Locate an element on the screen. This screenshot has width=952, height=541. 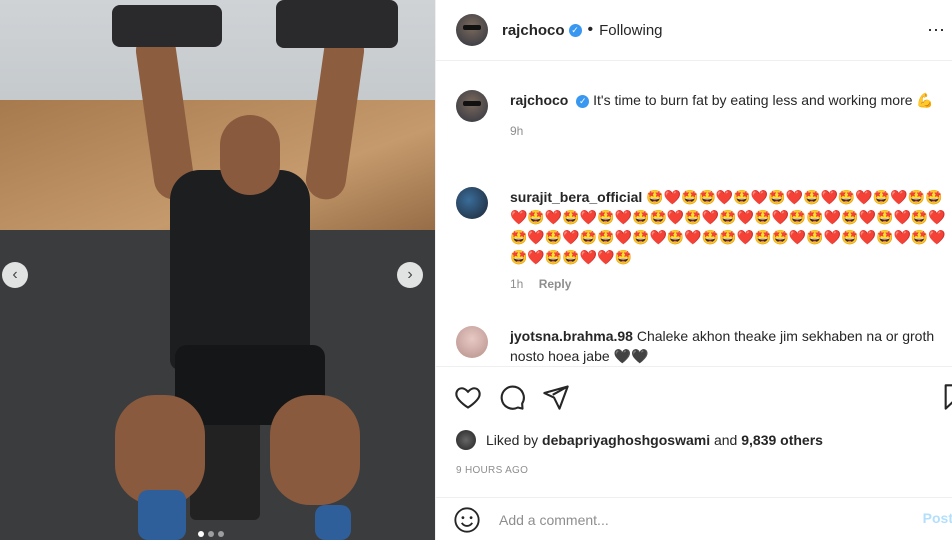
more-icon: ⋯ is located at coordinates (936, 30).